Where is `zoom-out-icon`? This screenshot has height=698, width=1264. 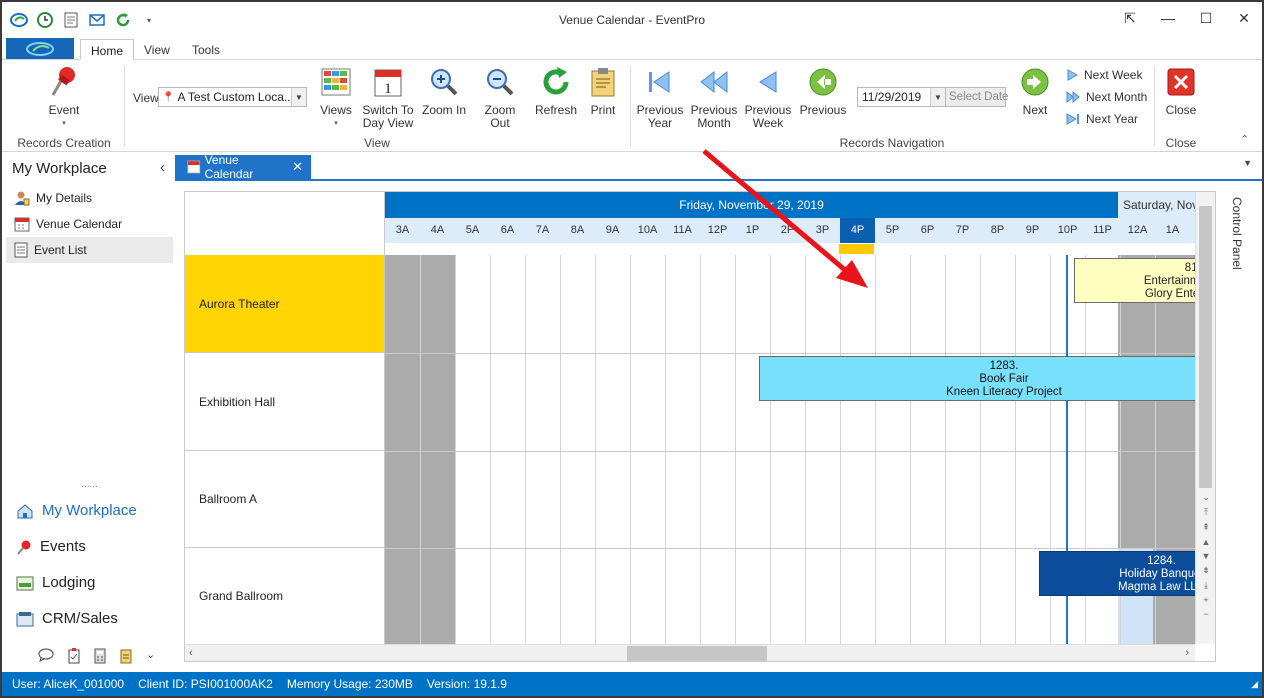
zoom-out-icon is located at coordinates (500, 82).